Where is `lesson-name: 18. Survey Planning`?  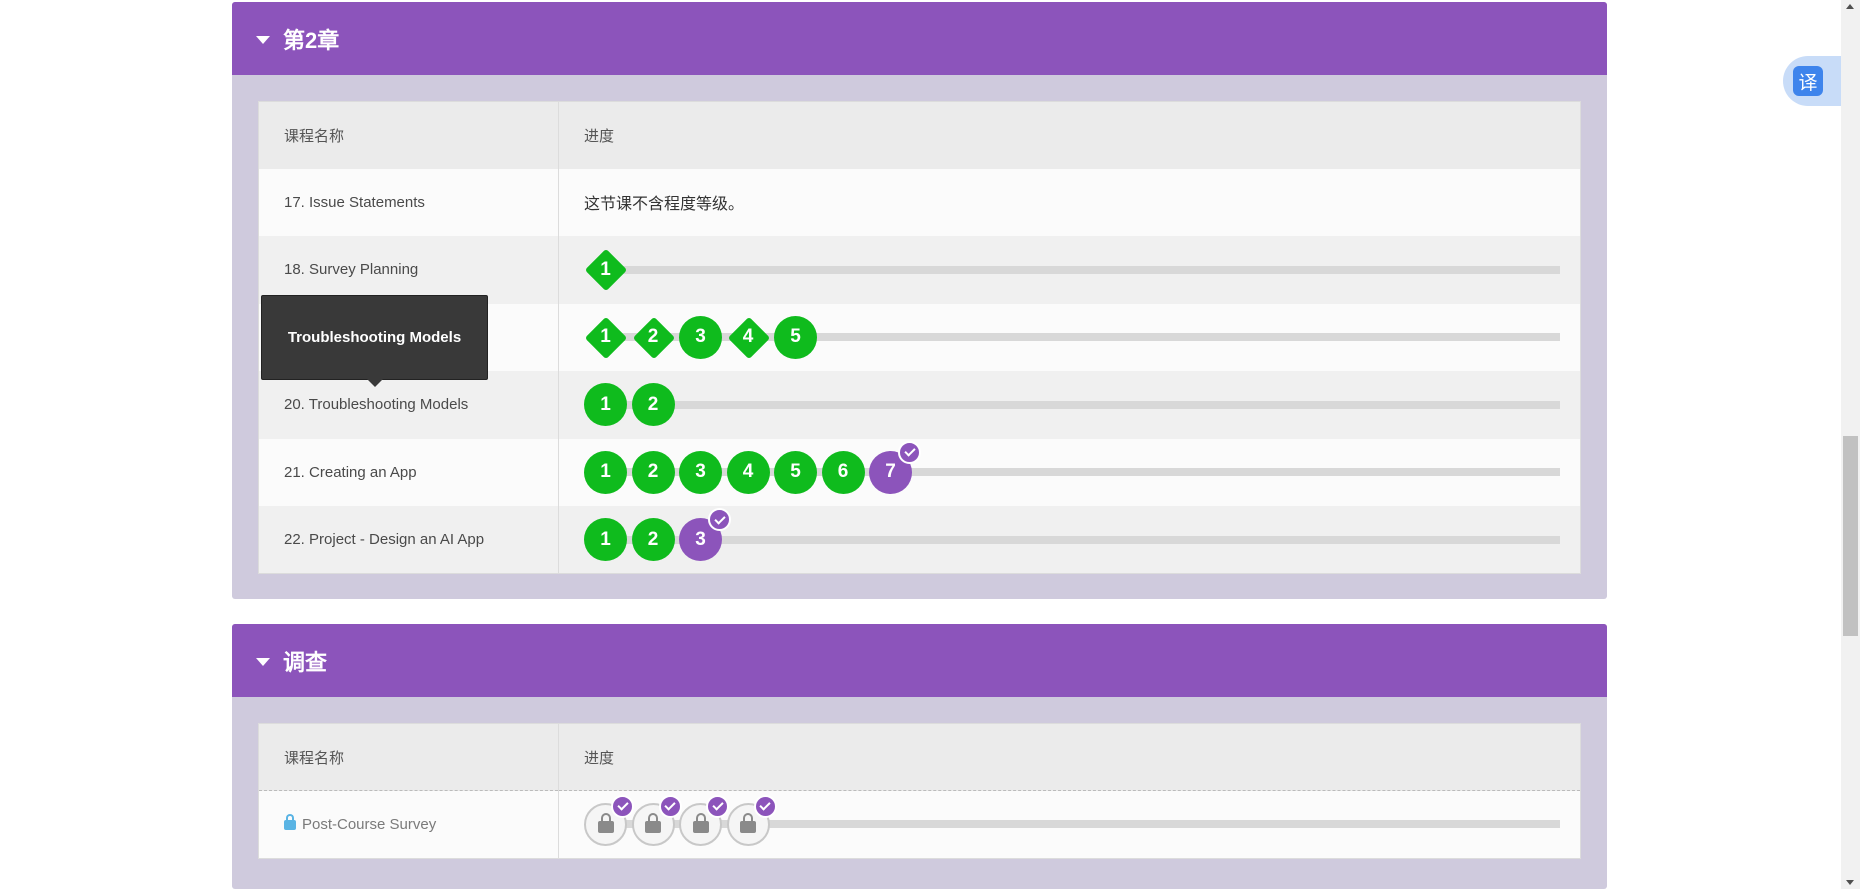
lesson-name: 18. Survey Planning is located at coordinates (408, 270).